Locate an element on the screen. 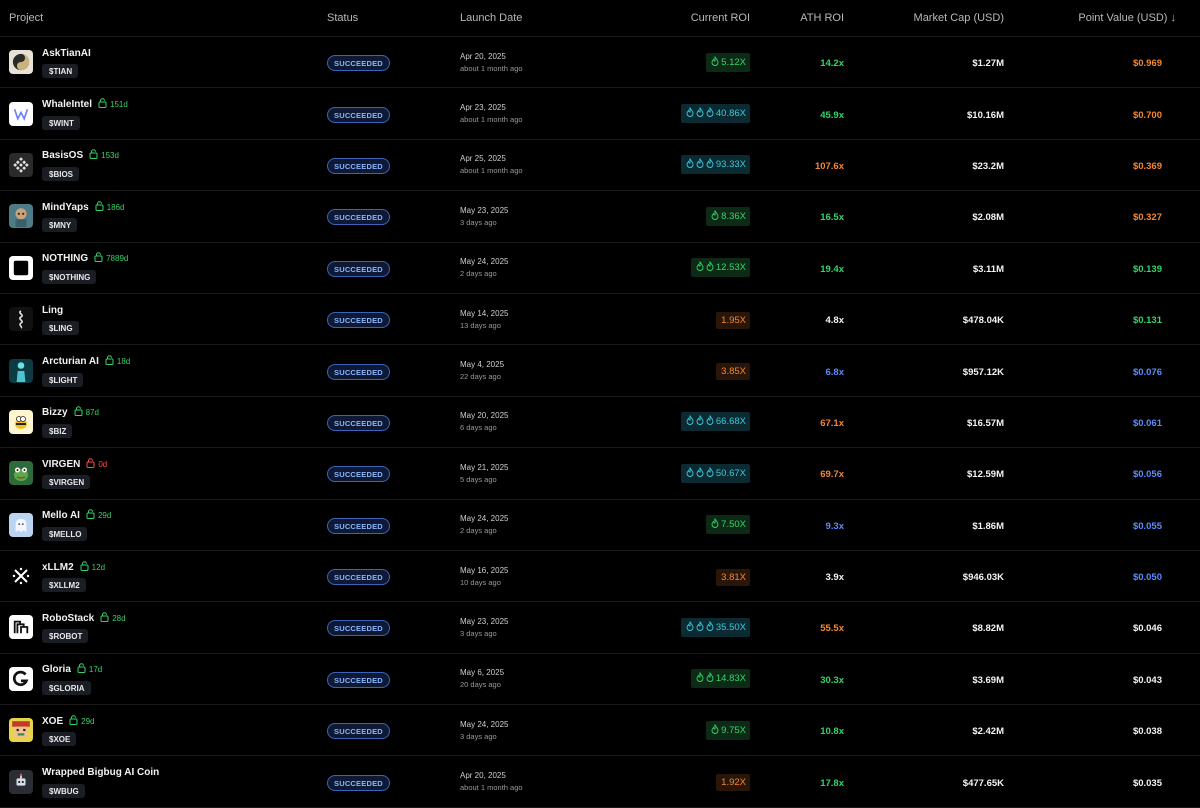 The height and width of the screenshot is (808, 1200). current-roi-badge: 66.68X is located at coordinates (715, 422).